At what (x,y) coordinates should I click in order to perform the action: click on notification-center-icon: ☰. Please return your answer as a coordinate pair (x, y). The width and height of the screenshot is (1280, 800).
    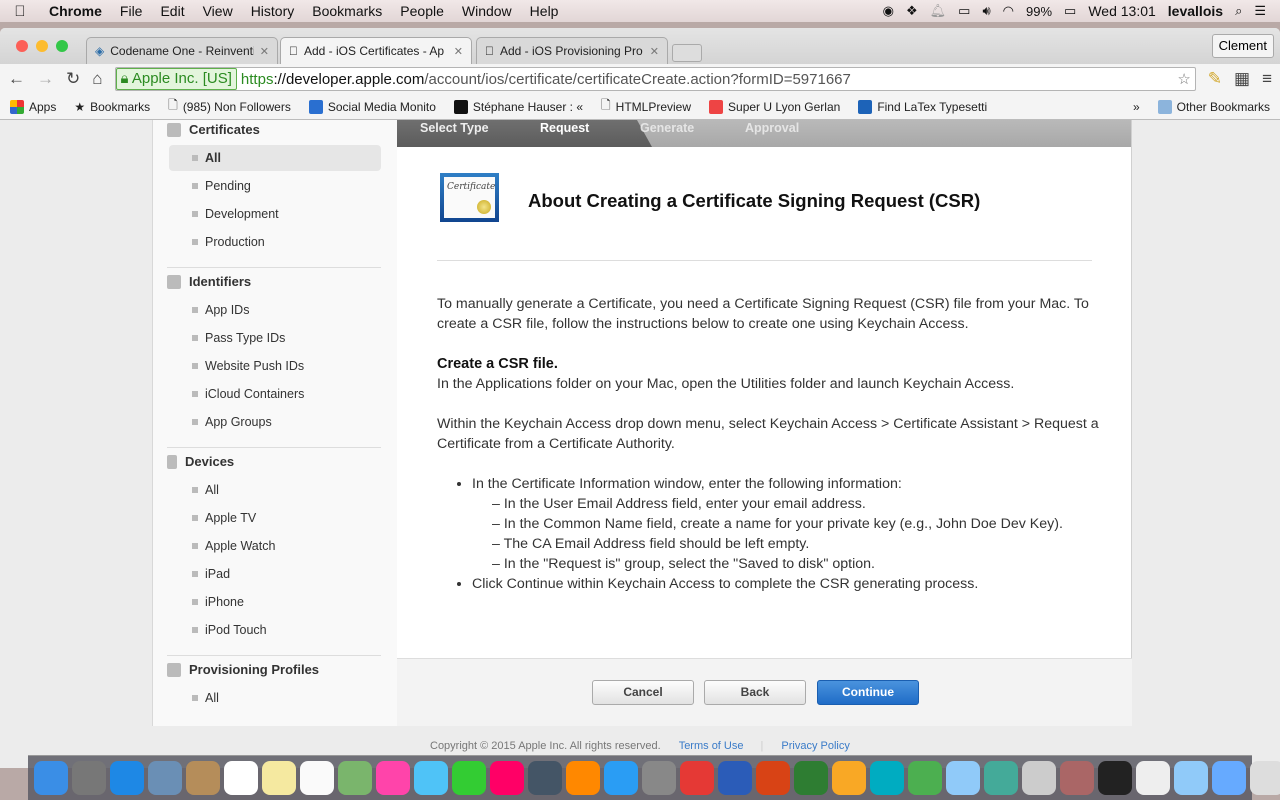
    Looking at the image, I should click on (1260, 11).